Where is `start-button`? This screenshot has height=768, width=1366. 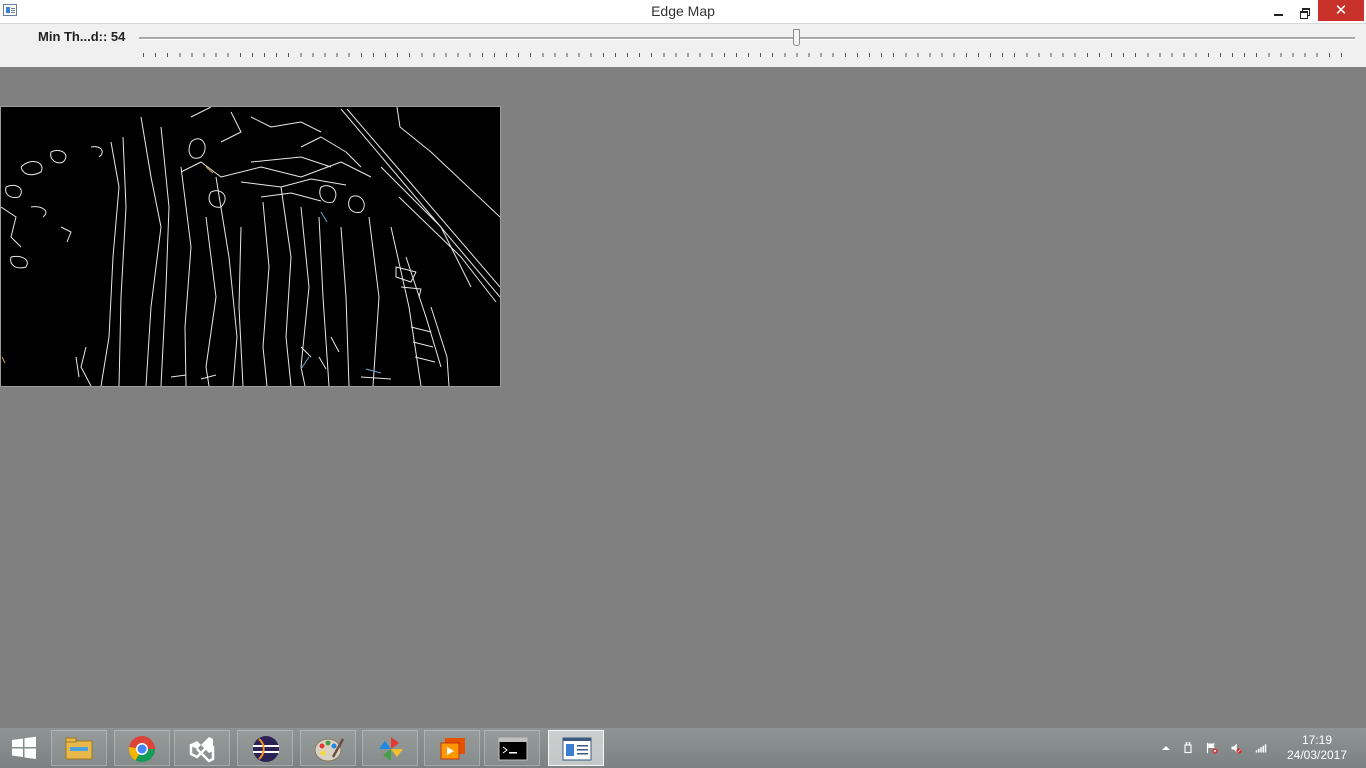 start-button is located at coordinates (24, 748).